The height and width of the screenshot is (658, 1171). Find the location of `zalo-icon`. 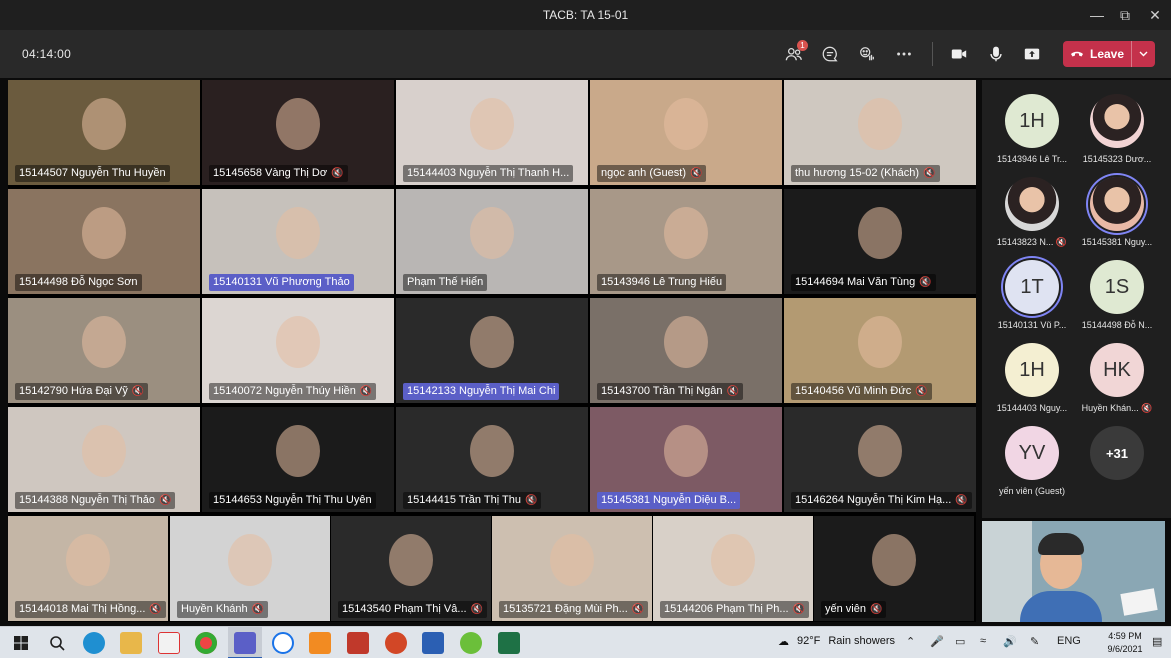

zalo-icon is located at coordinates (283, 643).